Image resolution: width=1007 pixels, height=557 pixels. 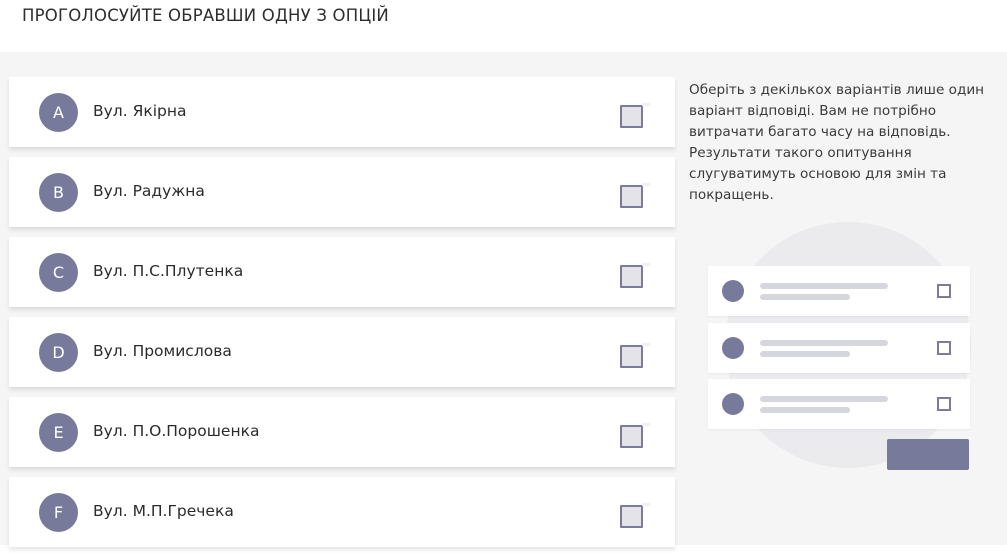 I want to click on option-b: B Вул. Радужна, so click(x=342, y=192).